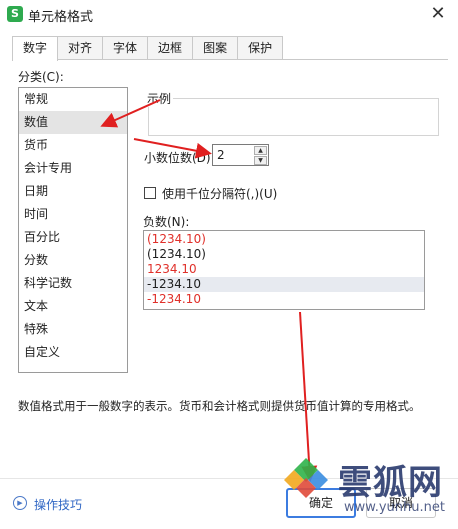 The image size is (458, 529). What do you see at coordinates (73, 260) in the screenshot?
I see `category-item-fraction: 分数` at bounding box center [73, 260].